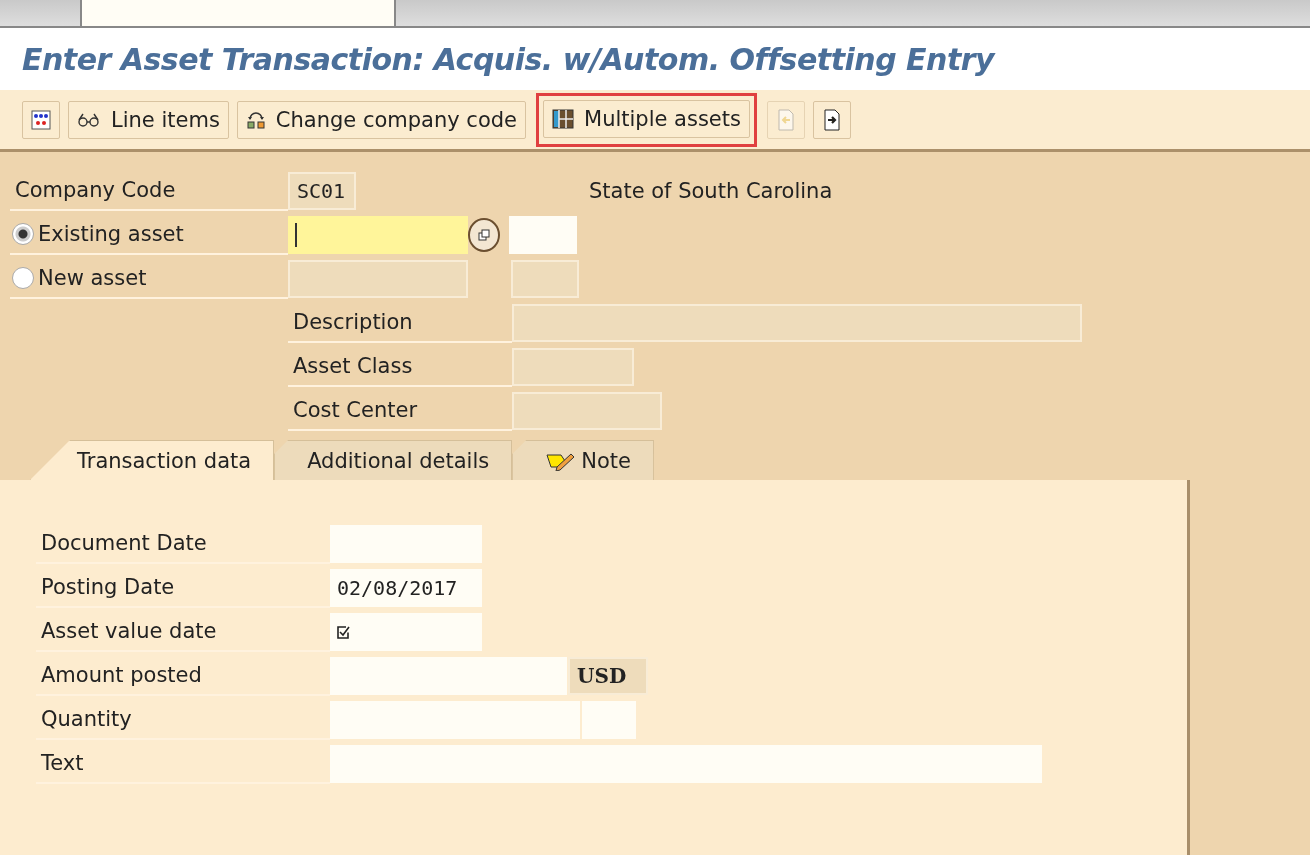 The height and width of the screenshot is (855, 1310). I want to click on tab: Transaction data, so click(152, 460).